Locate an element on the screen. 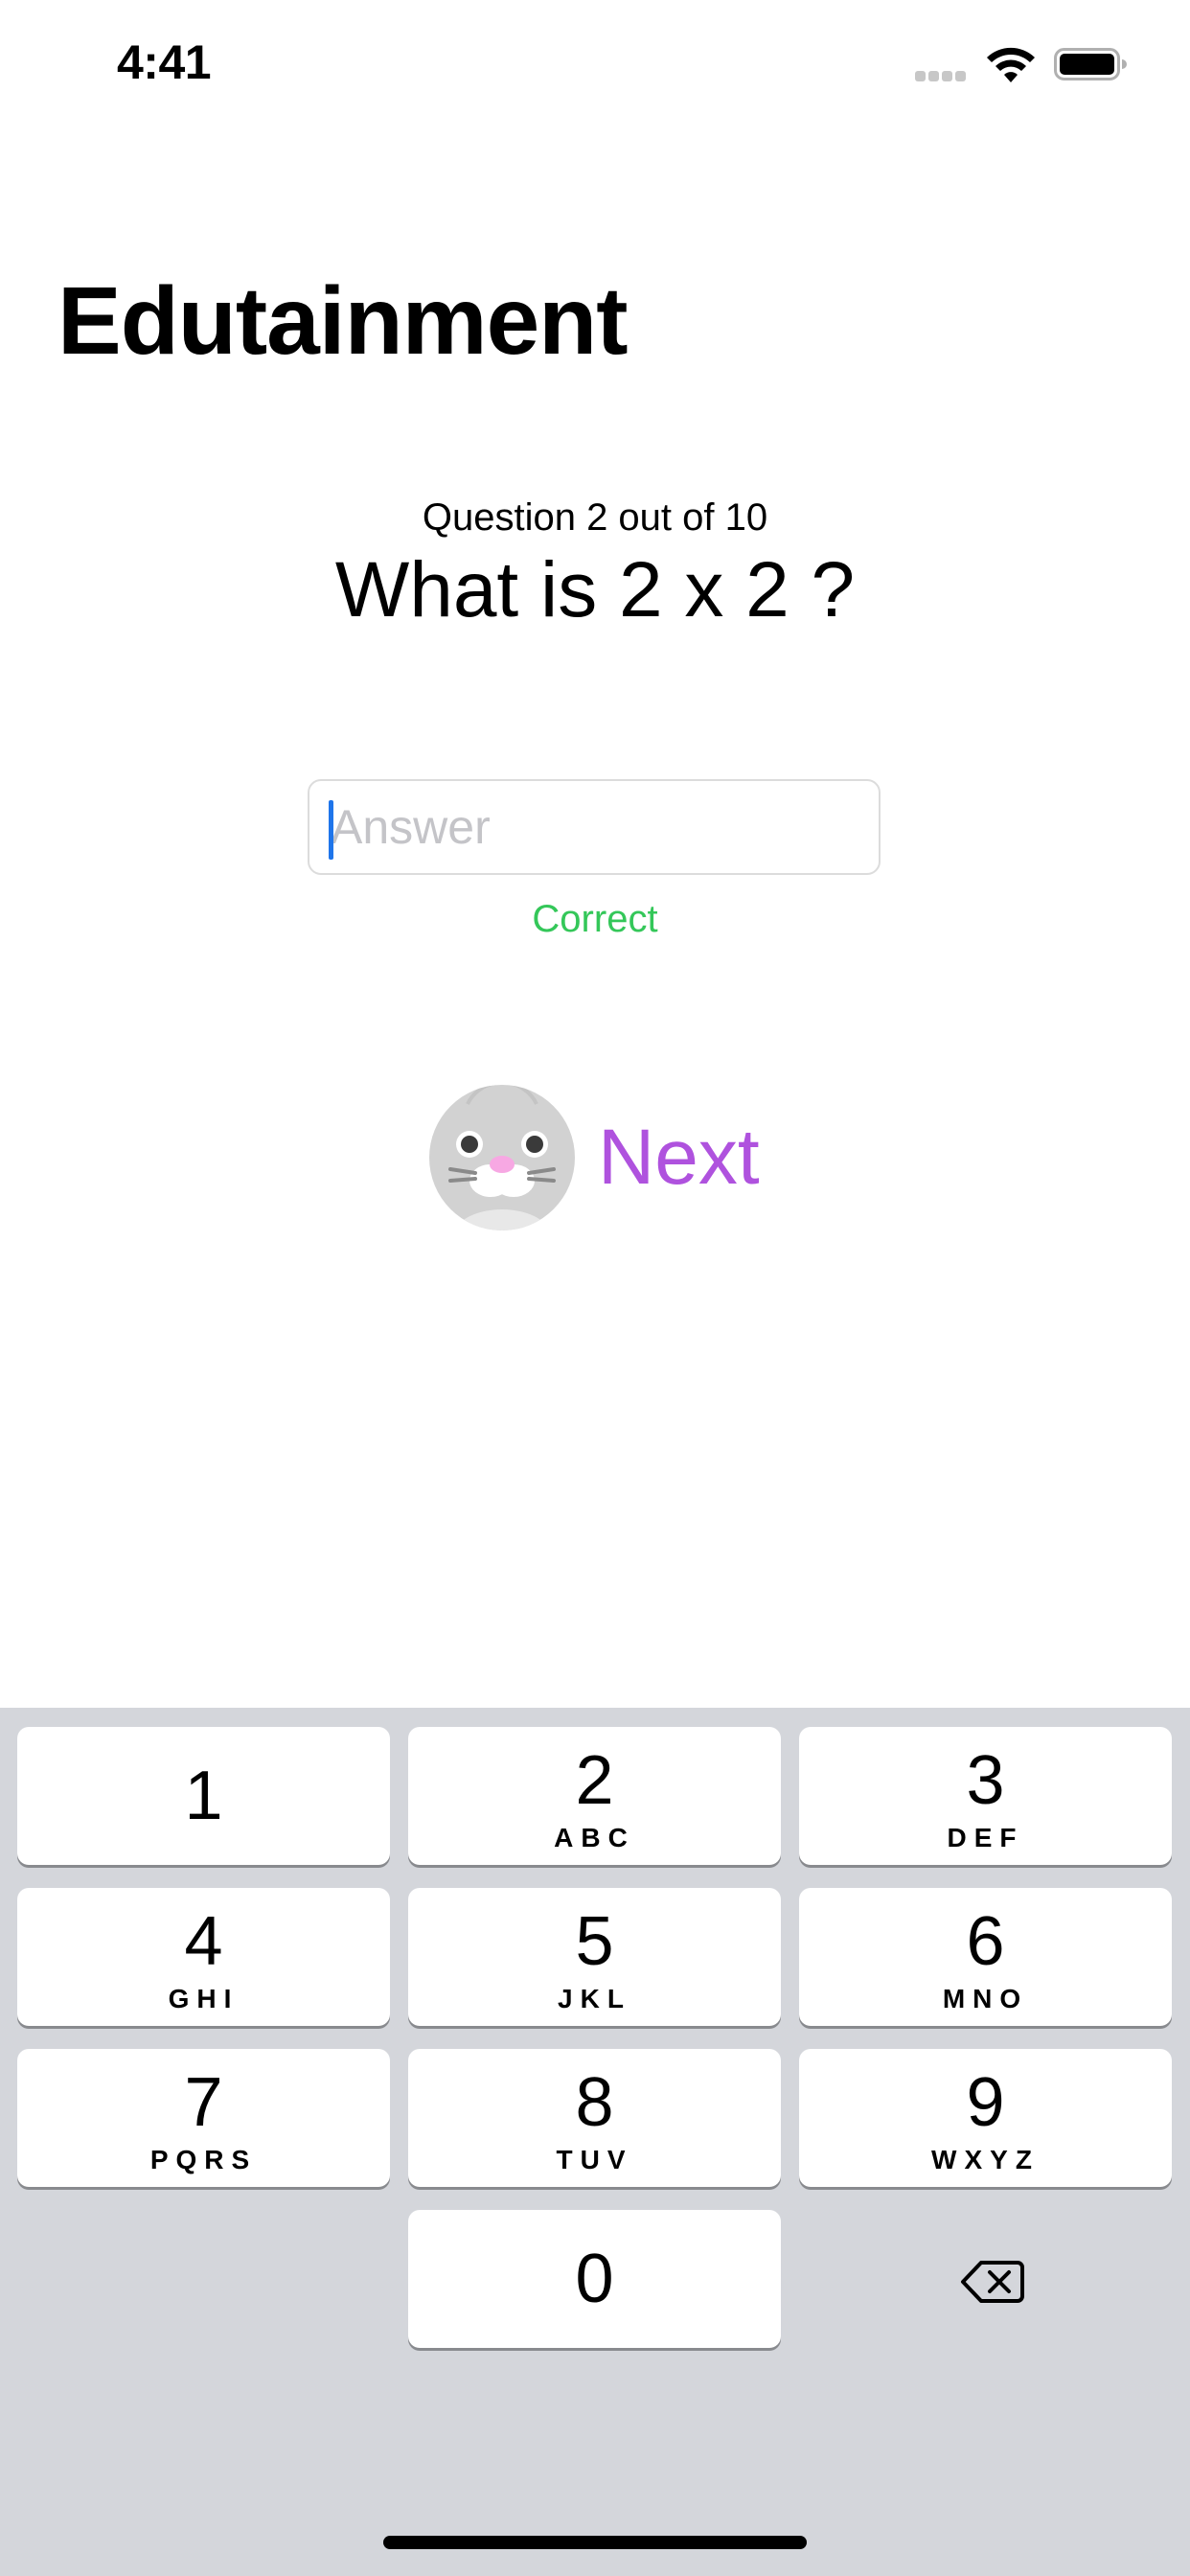  key-2: 2 ABC is located at coordinates (594, 1796).